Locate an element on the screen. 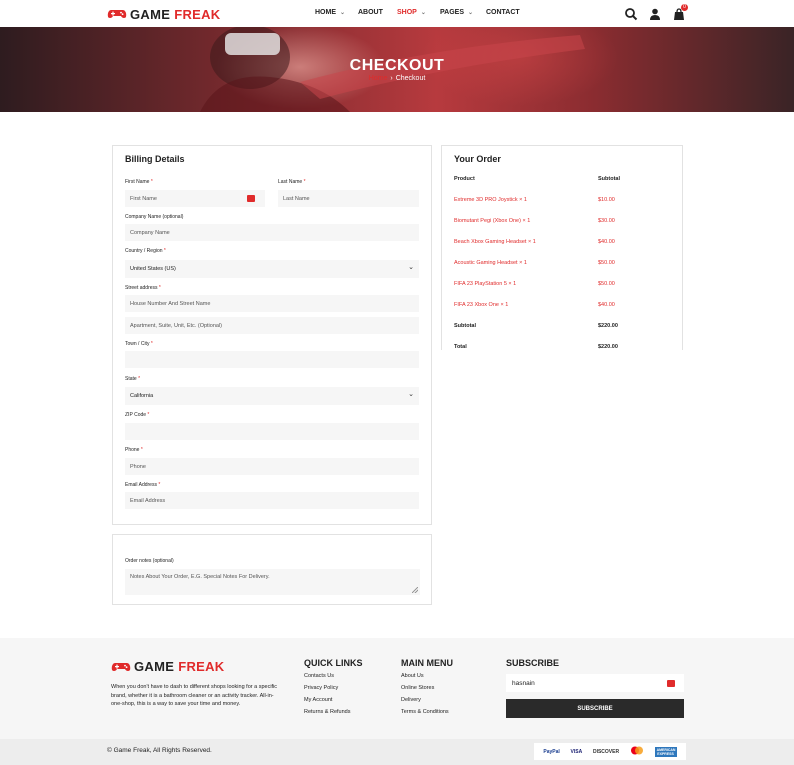  zip-field is located at coordinates (272, 431).